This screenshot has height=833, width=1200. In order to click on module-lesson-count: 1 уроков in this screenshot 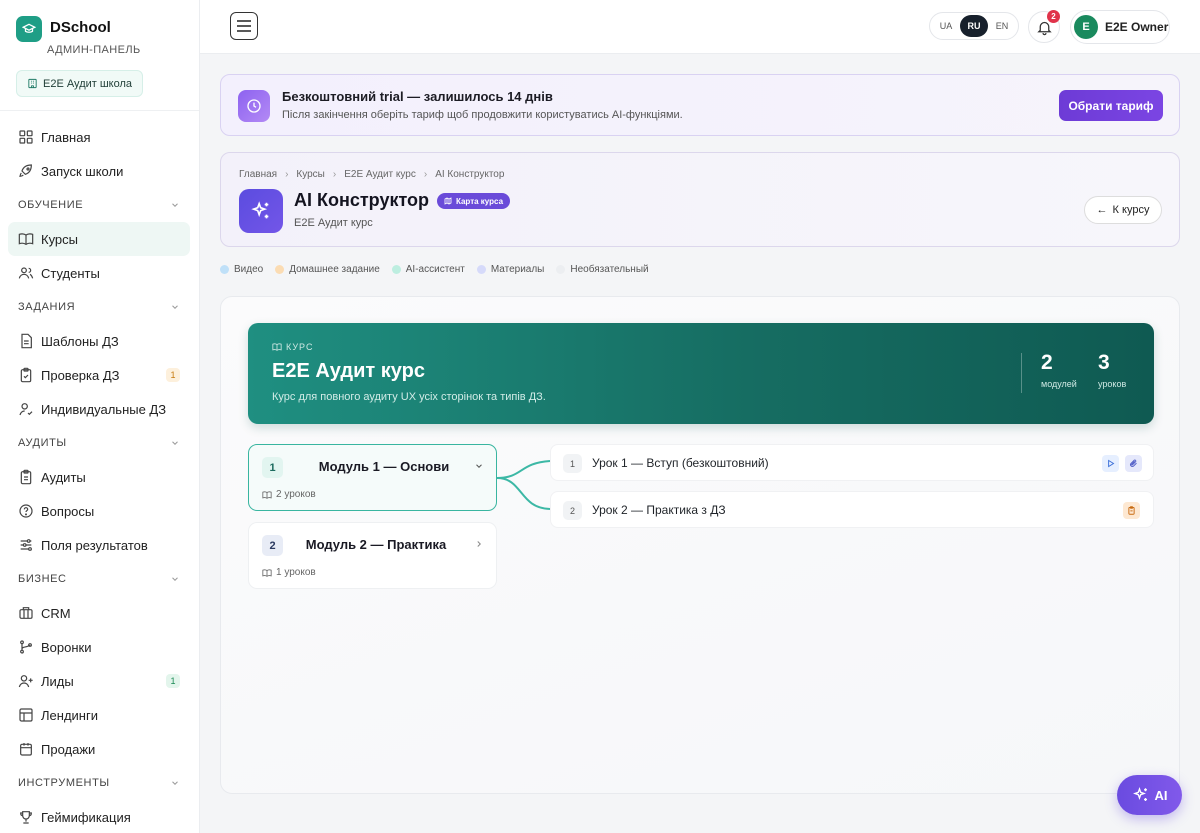, I will do `click(289, 572)`.